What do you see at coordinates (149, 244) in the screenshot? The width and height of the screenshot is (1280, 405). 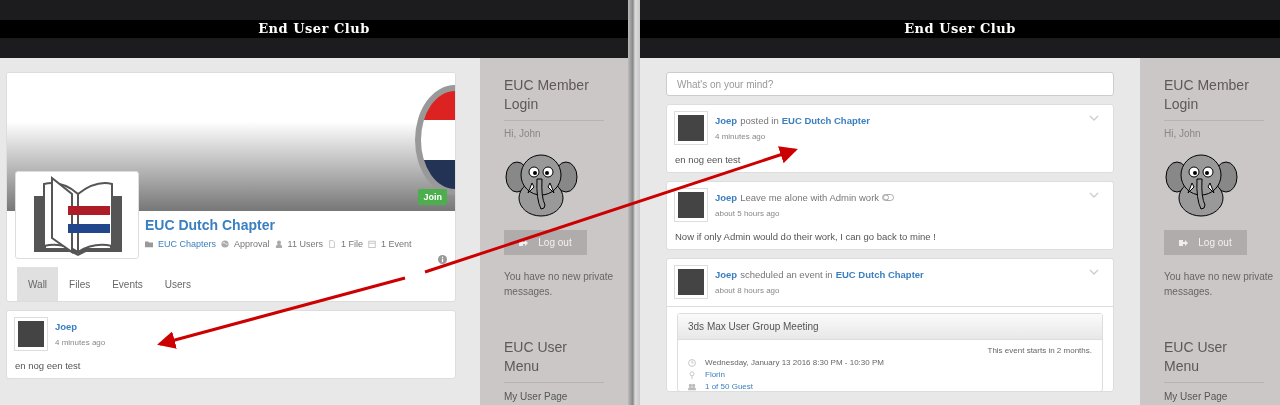 I see `folder-icon` at bounding box center [149, 244].